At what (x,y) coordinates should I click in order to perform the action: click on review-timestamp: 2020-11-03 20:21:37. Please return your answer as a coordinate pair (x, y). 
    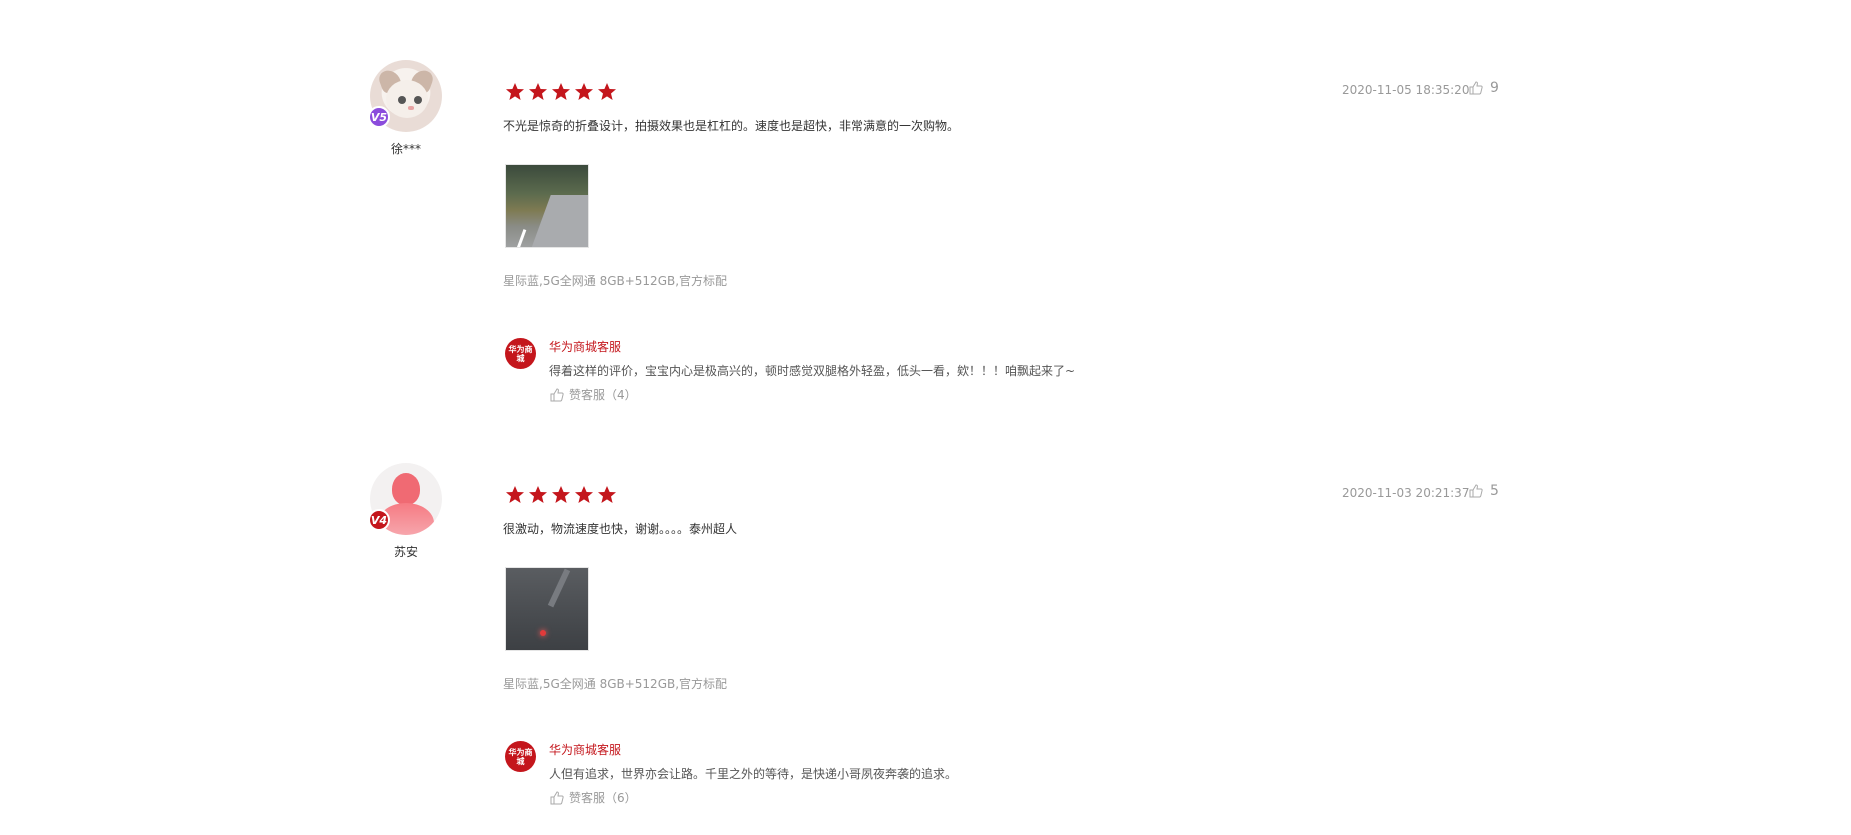
    Looking at the image, I should click on (1406, 493).